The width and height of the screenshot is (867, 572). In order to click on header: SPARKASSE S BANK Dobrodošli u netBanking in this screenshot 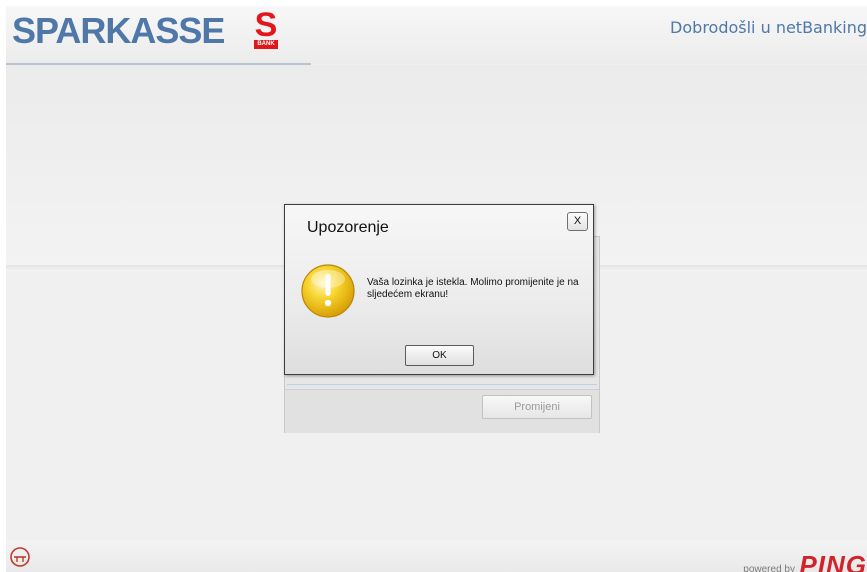, I will do `click(436, 35)`.